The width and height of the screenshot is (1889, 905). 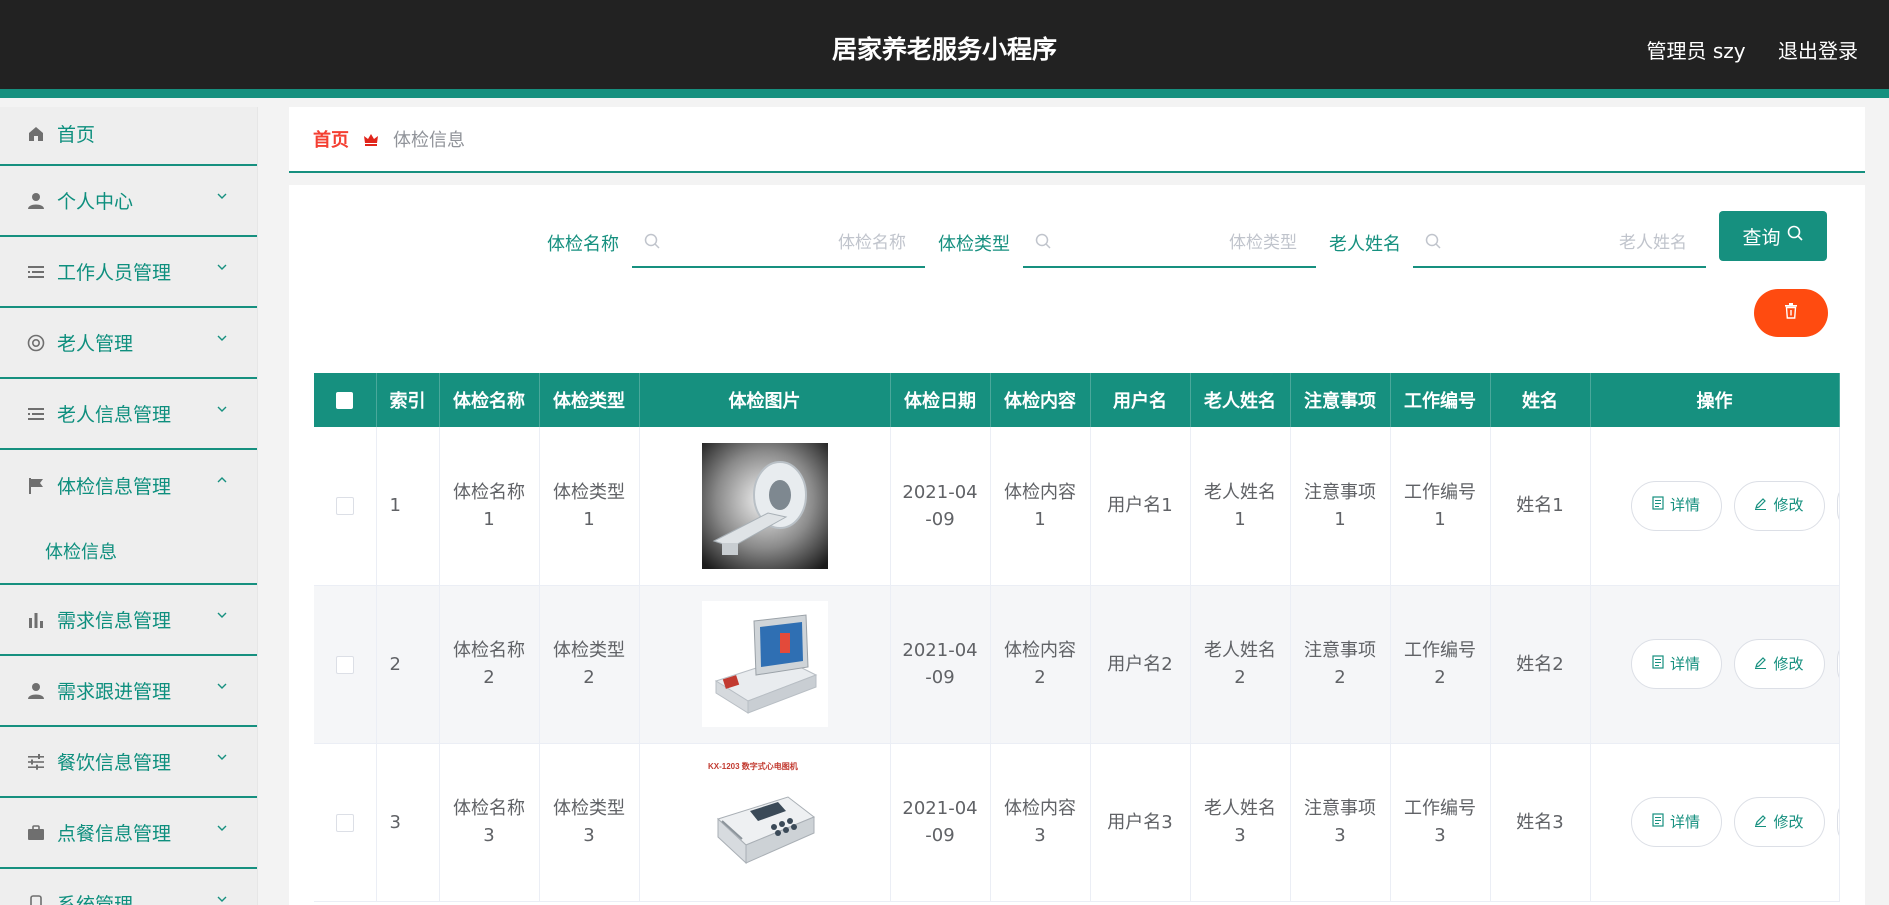 I want to click on cell-notes: 注意事项3, so click(x=1340, y=822).